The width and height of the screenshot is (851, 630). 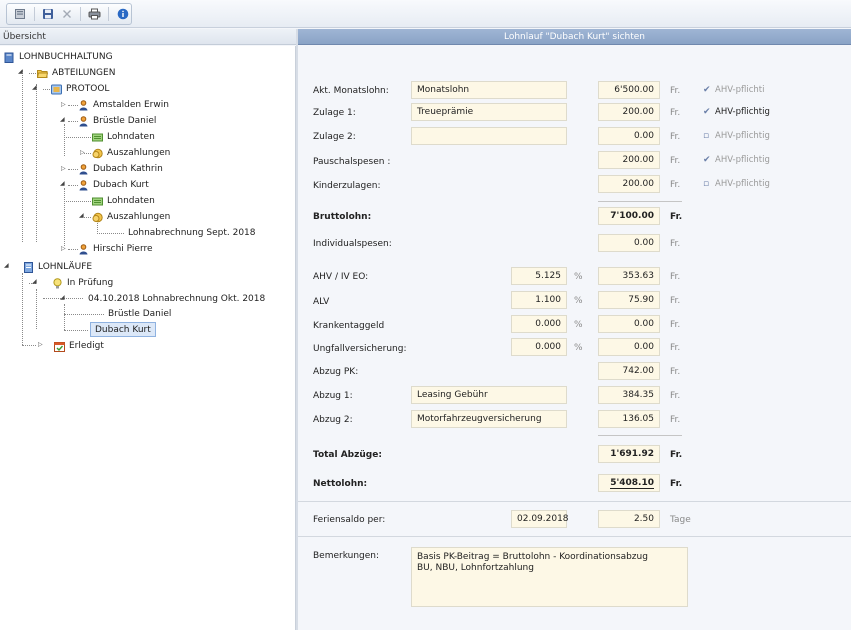 I want to click on zulage1-ahv-checkbox: ✔ AHV-pflichtig, so click(x=736, y=112).